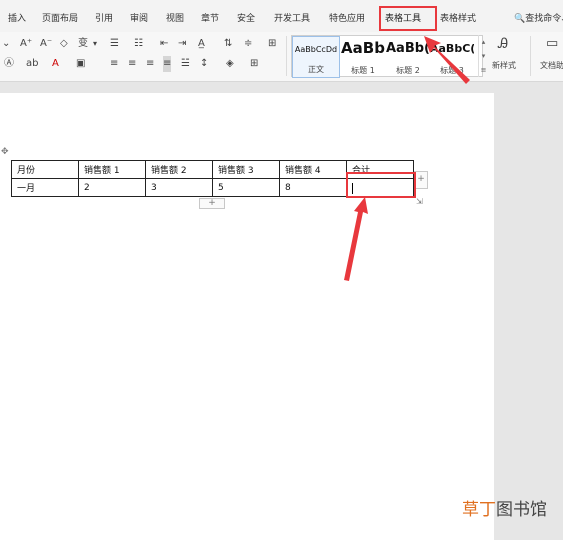 The image size is (563, 540). What do you see at coordinates (504, 66) in the screenshot?
I see `new-style-button: 新样式` at bounding box center [504, 66].